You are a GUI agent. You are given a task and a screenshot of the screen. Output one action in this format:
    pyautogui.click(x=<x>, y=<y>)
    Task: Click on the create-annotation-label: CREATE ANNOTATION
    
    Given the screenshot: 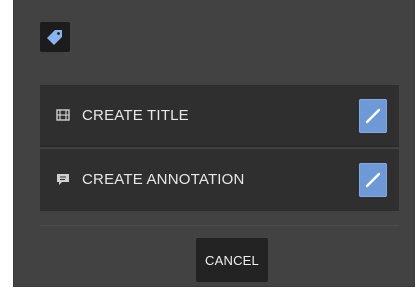 What is the action you would take?
    pyautogui.click(x=163, y=179)
    